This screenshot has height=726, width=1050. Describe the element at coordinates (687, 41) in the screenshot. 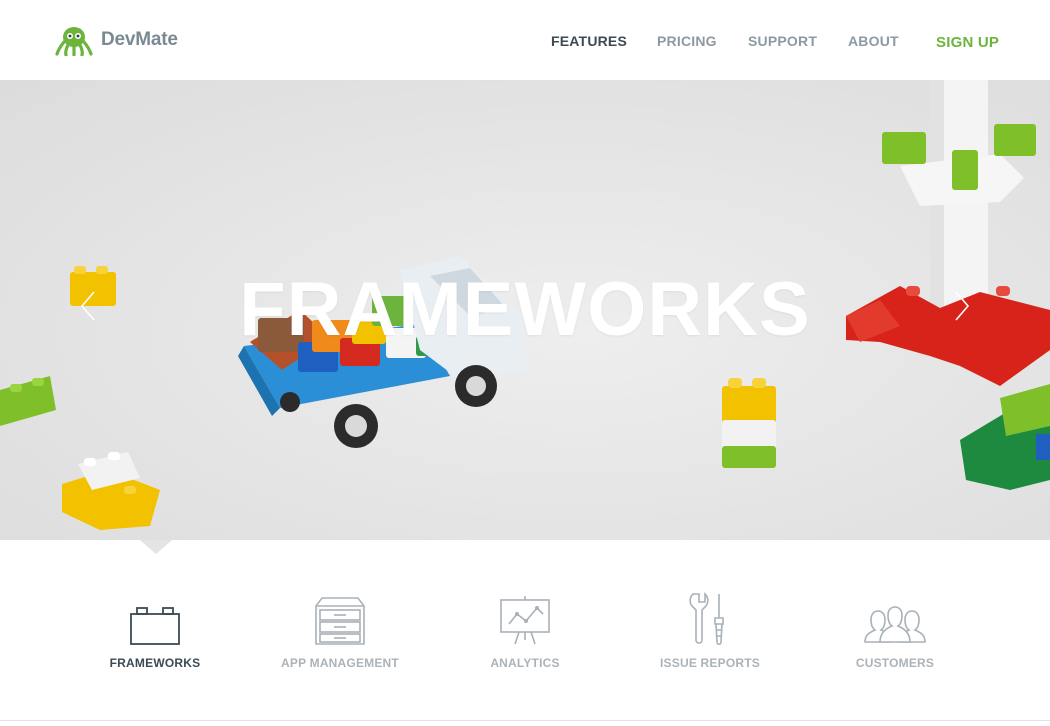

I see `nav-pricing: PRICING` at that location.